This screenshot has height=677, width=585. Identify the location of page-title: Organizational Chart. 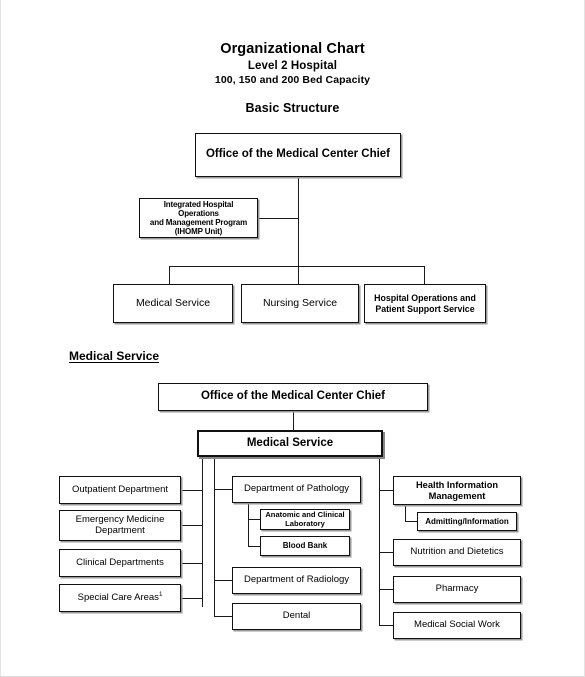
(292, 49).